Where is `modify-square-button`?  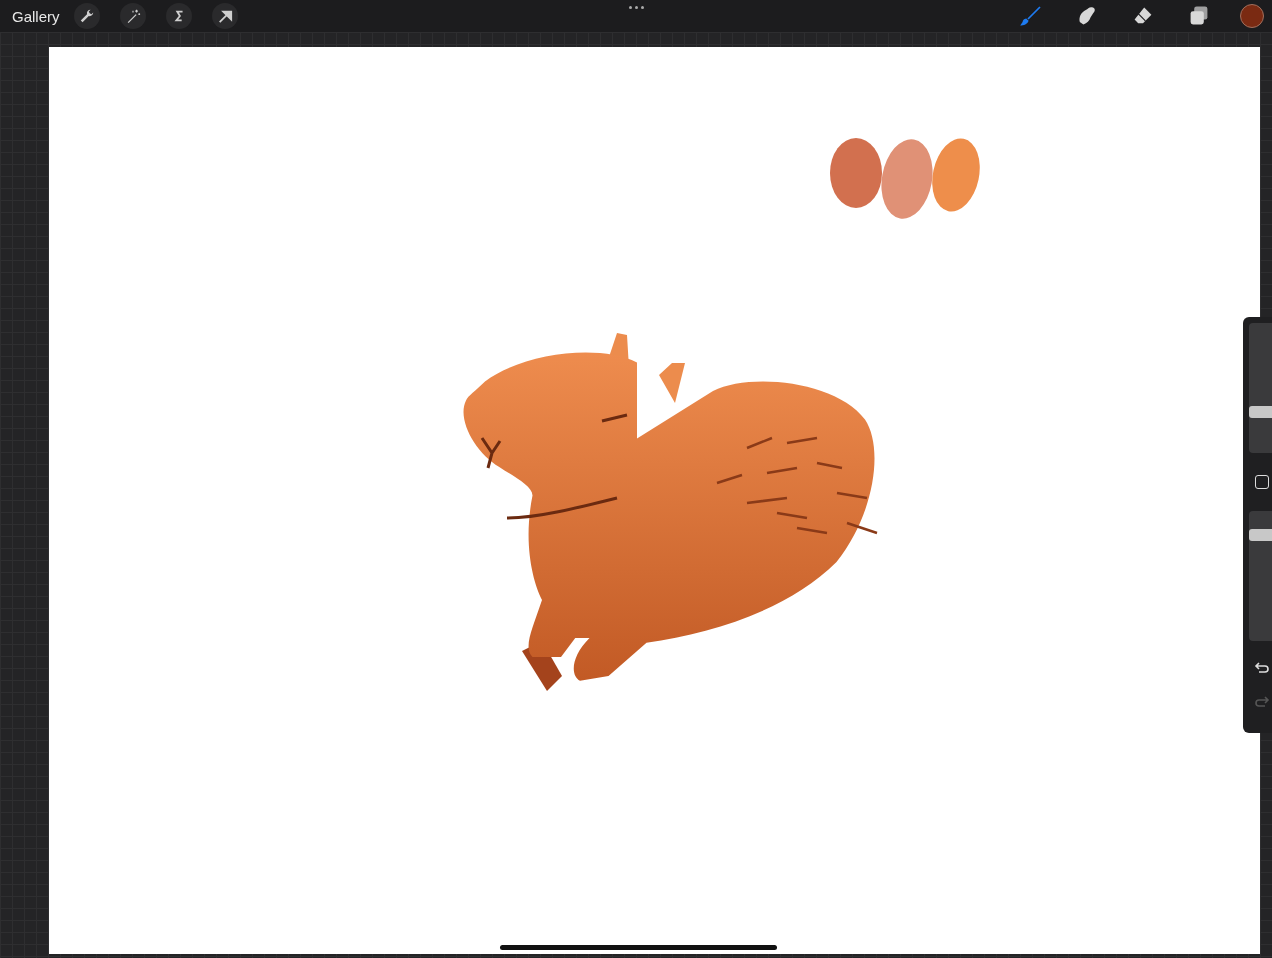
modify-square-button is located at coordinates (1261, 482).